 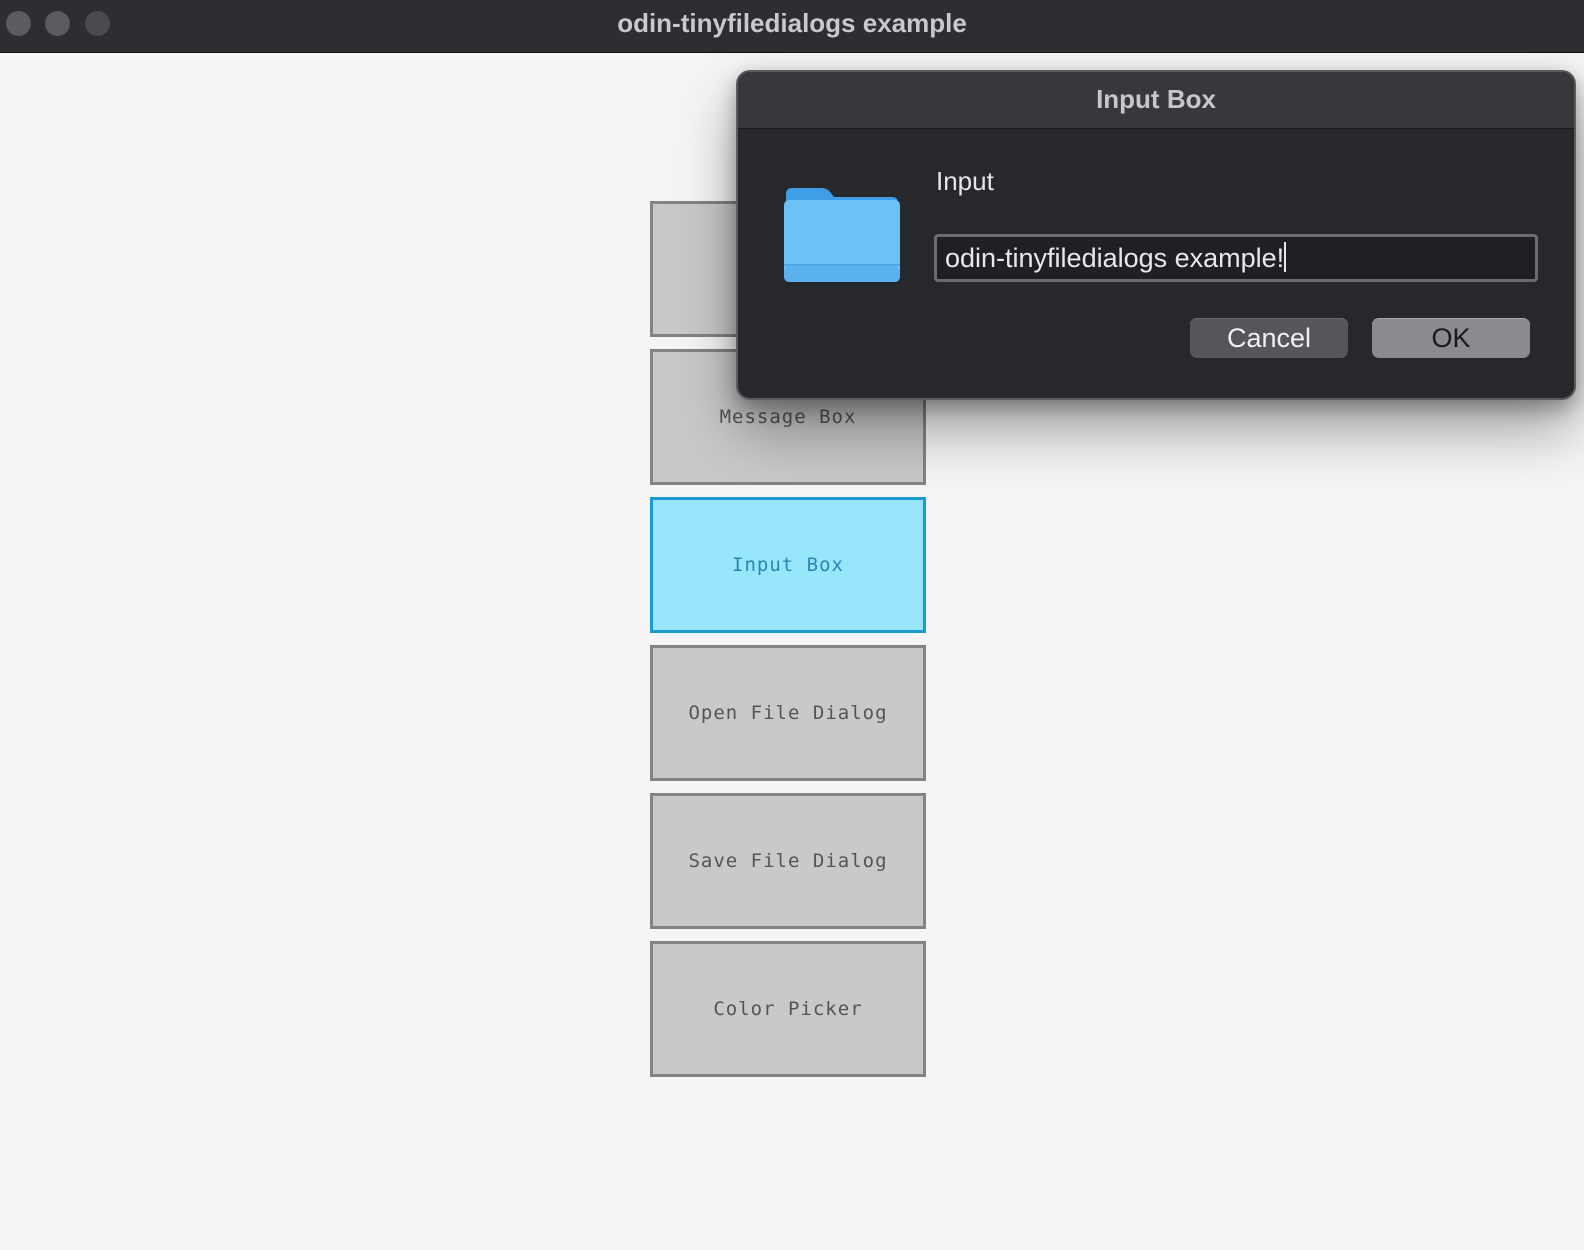 What do you see at coordinates (788, 565) in the screenshot?
I see `input-box-button: Input Box` at bounding box center [788, 565].